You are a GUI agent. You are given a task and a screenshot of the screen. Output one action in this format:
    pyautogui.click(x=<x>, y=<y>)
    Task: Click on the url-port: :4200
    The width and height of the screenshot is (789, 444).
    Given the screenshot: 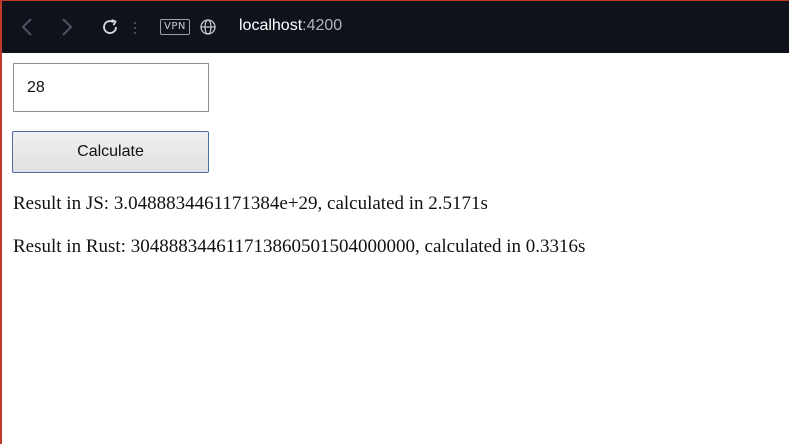 What is the action you would take?
    pyautogui.click(x=322, y=25)
    